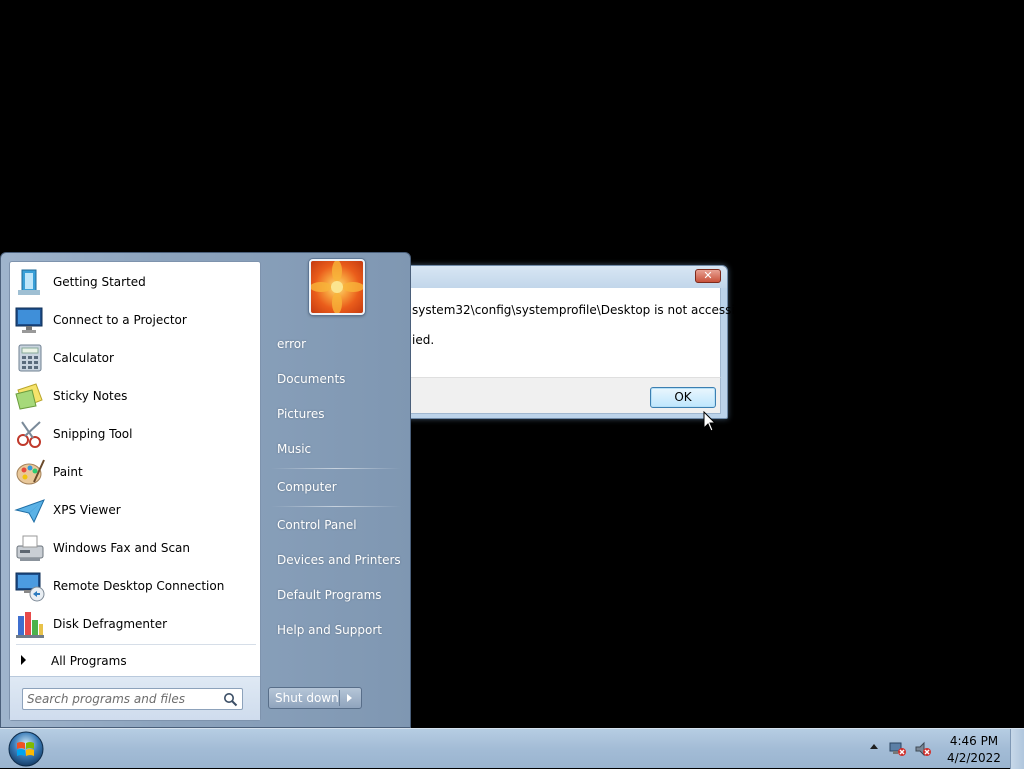  I want to click on fax-scan-icon, so click(30, 548).